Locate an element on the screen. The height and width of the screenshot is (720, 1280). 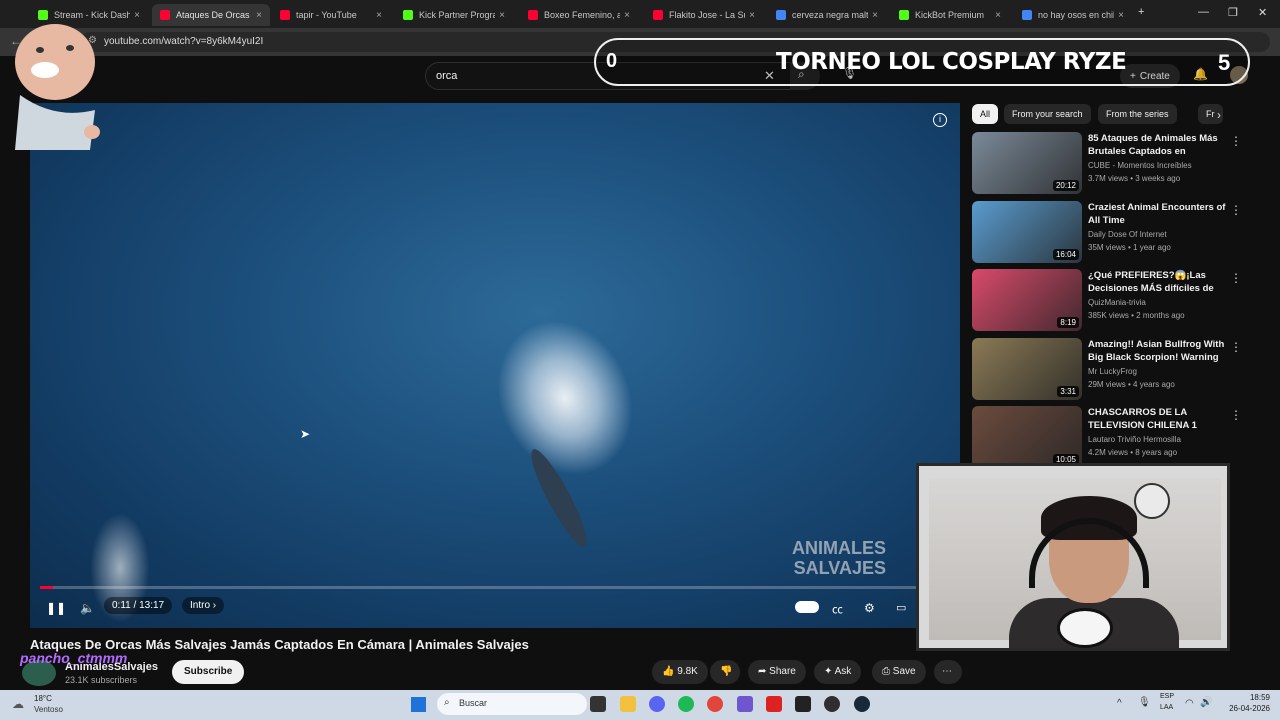
video-duration: 8:19 is located at coordinates (1068, 322).